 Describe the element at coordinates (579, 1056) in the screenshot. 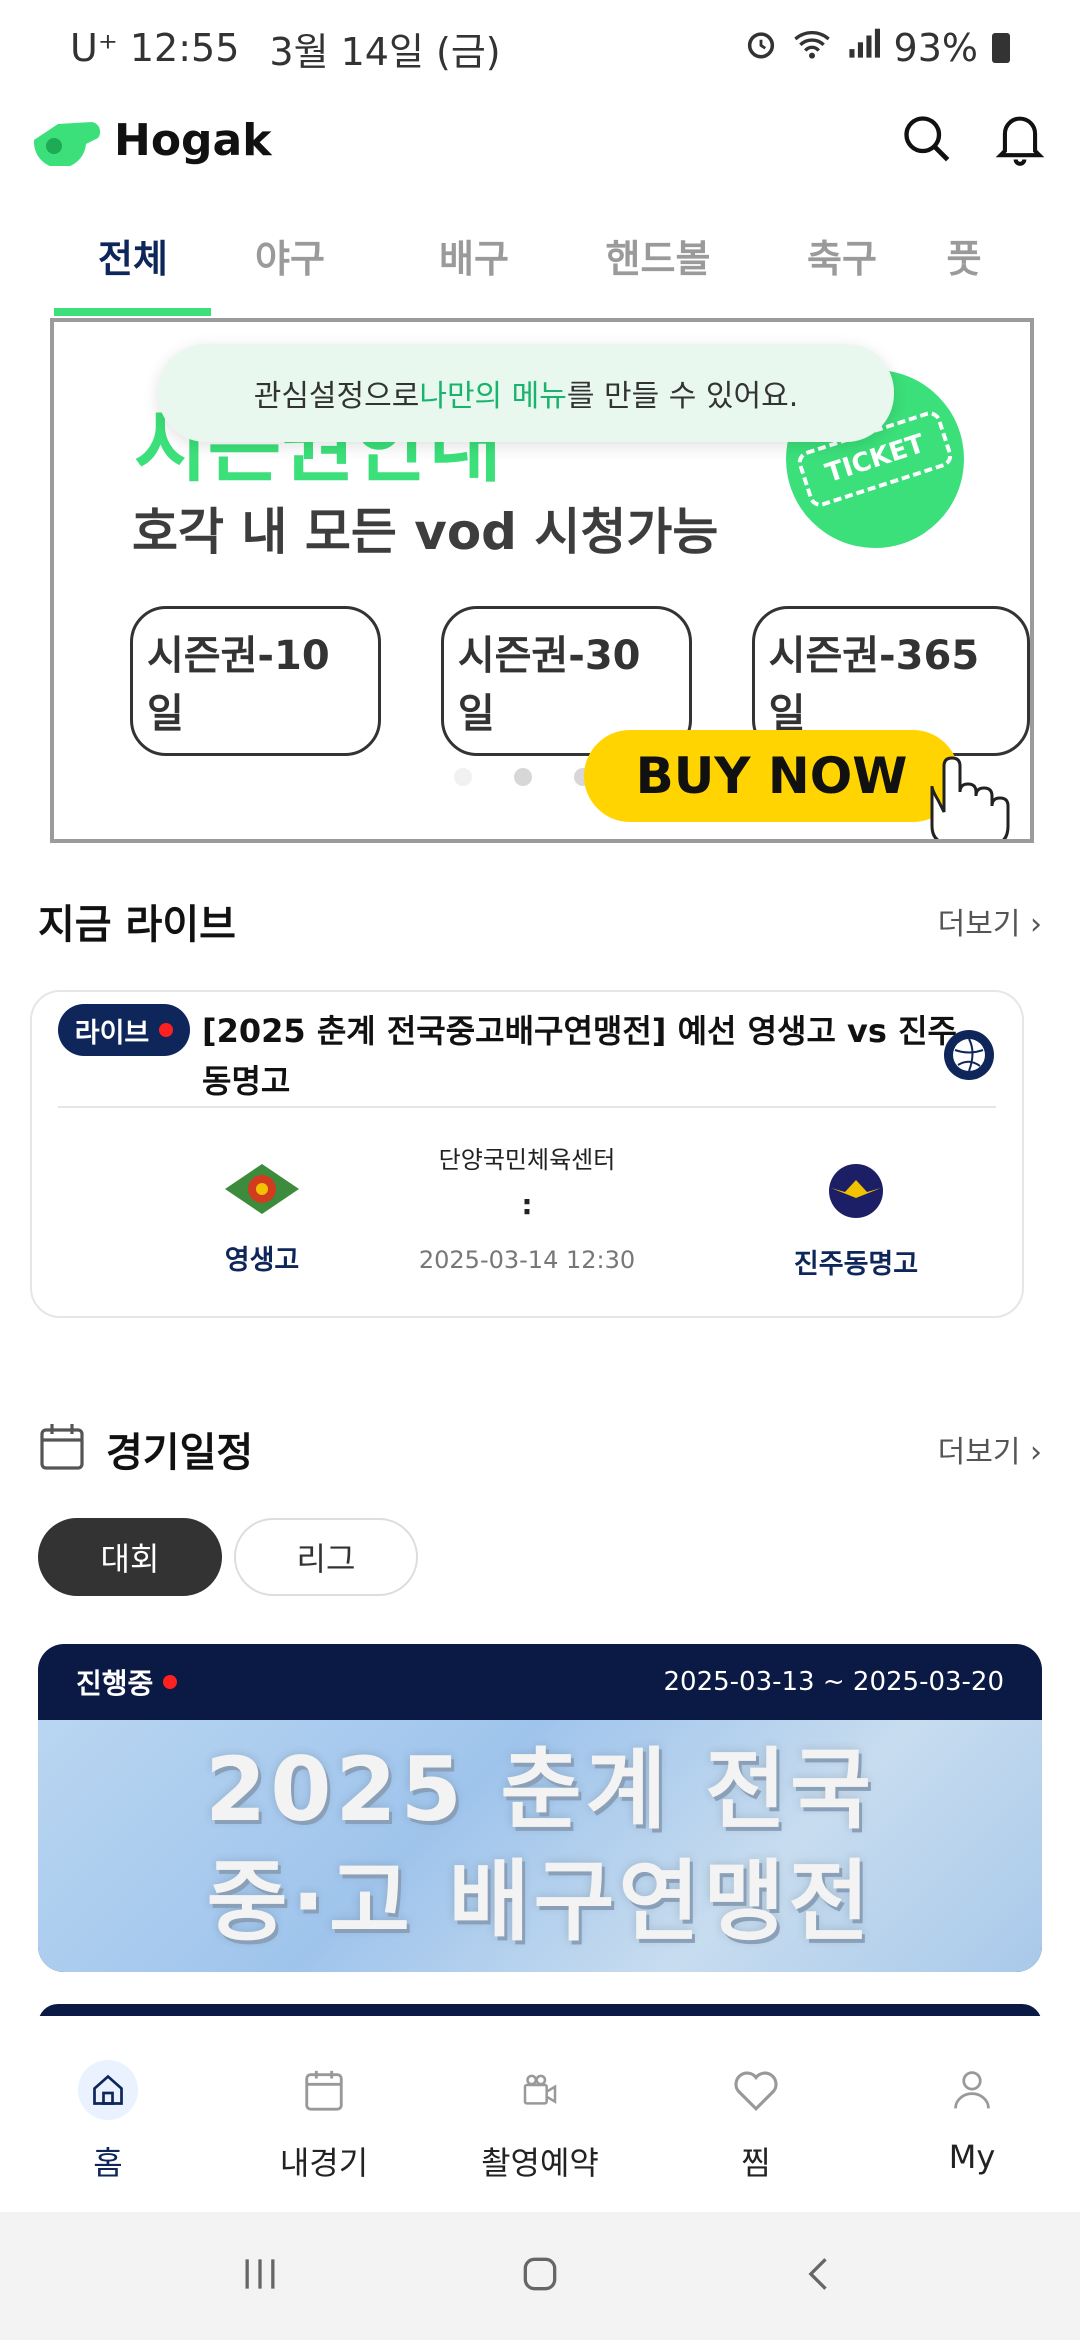

I see `live-match-title: [2025 춘계 전국중고배구연맹전] 예선 영생고 vs 진주동명고` at that location.